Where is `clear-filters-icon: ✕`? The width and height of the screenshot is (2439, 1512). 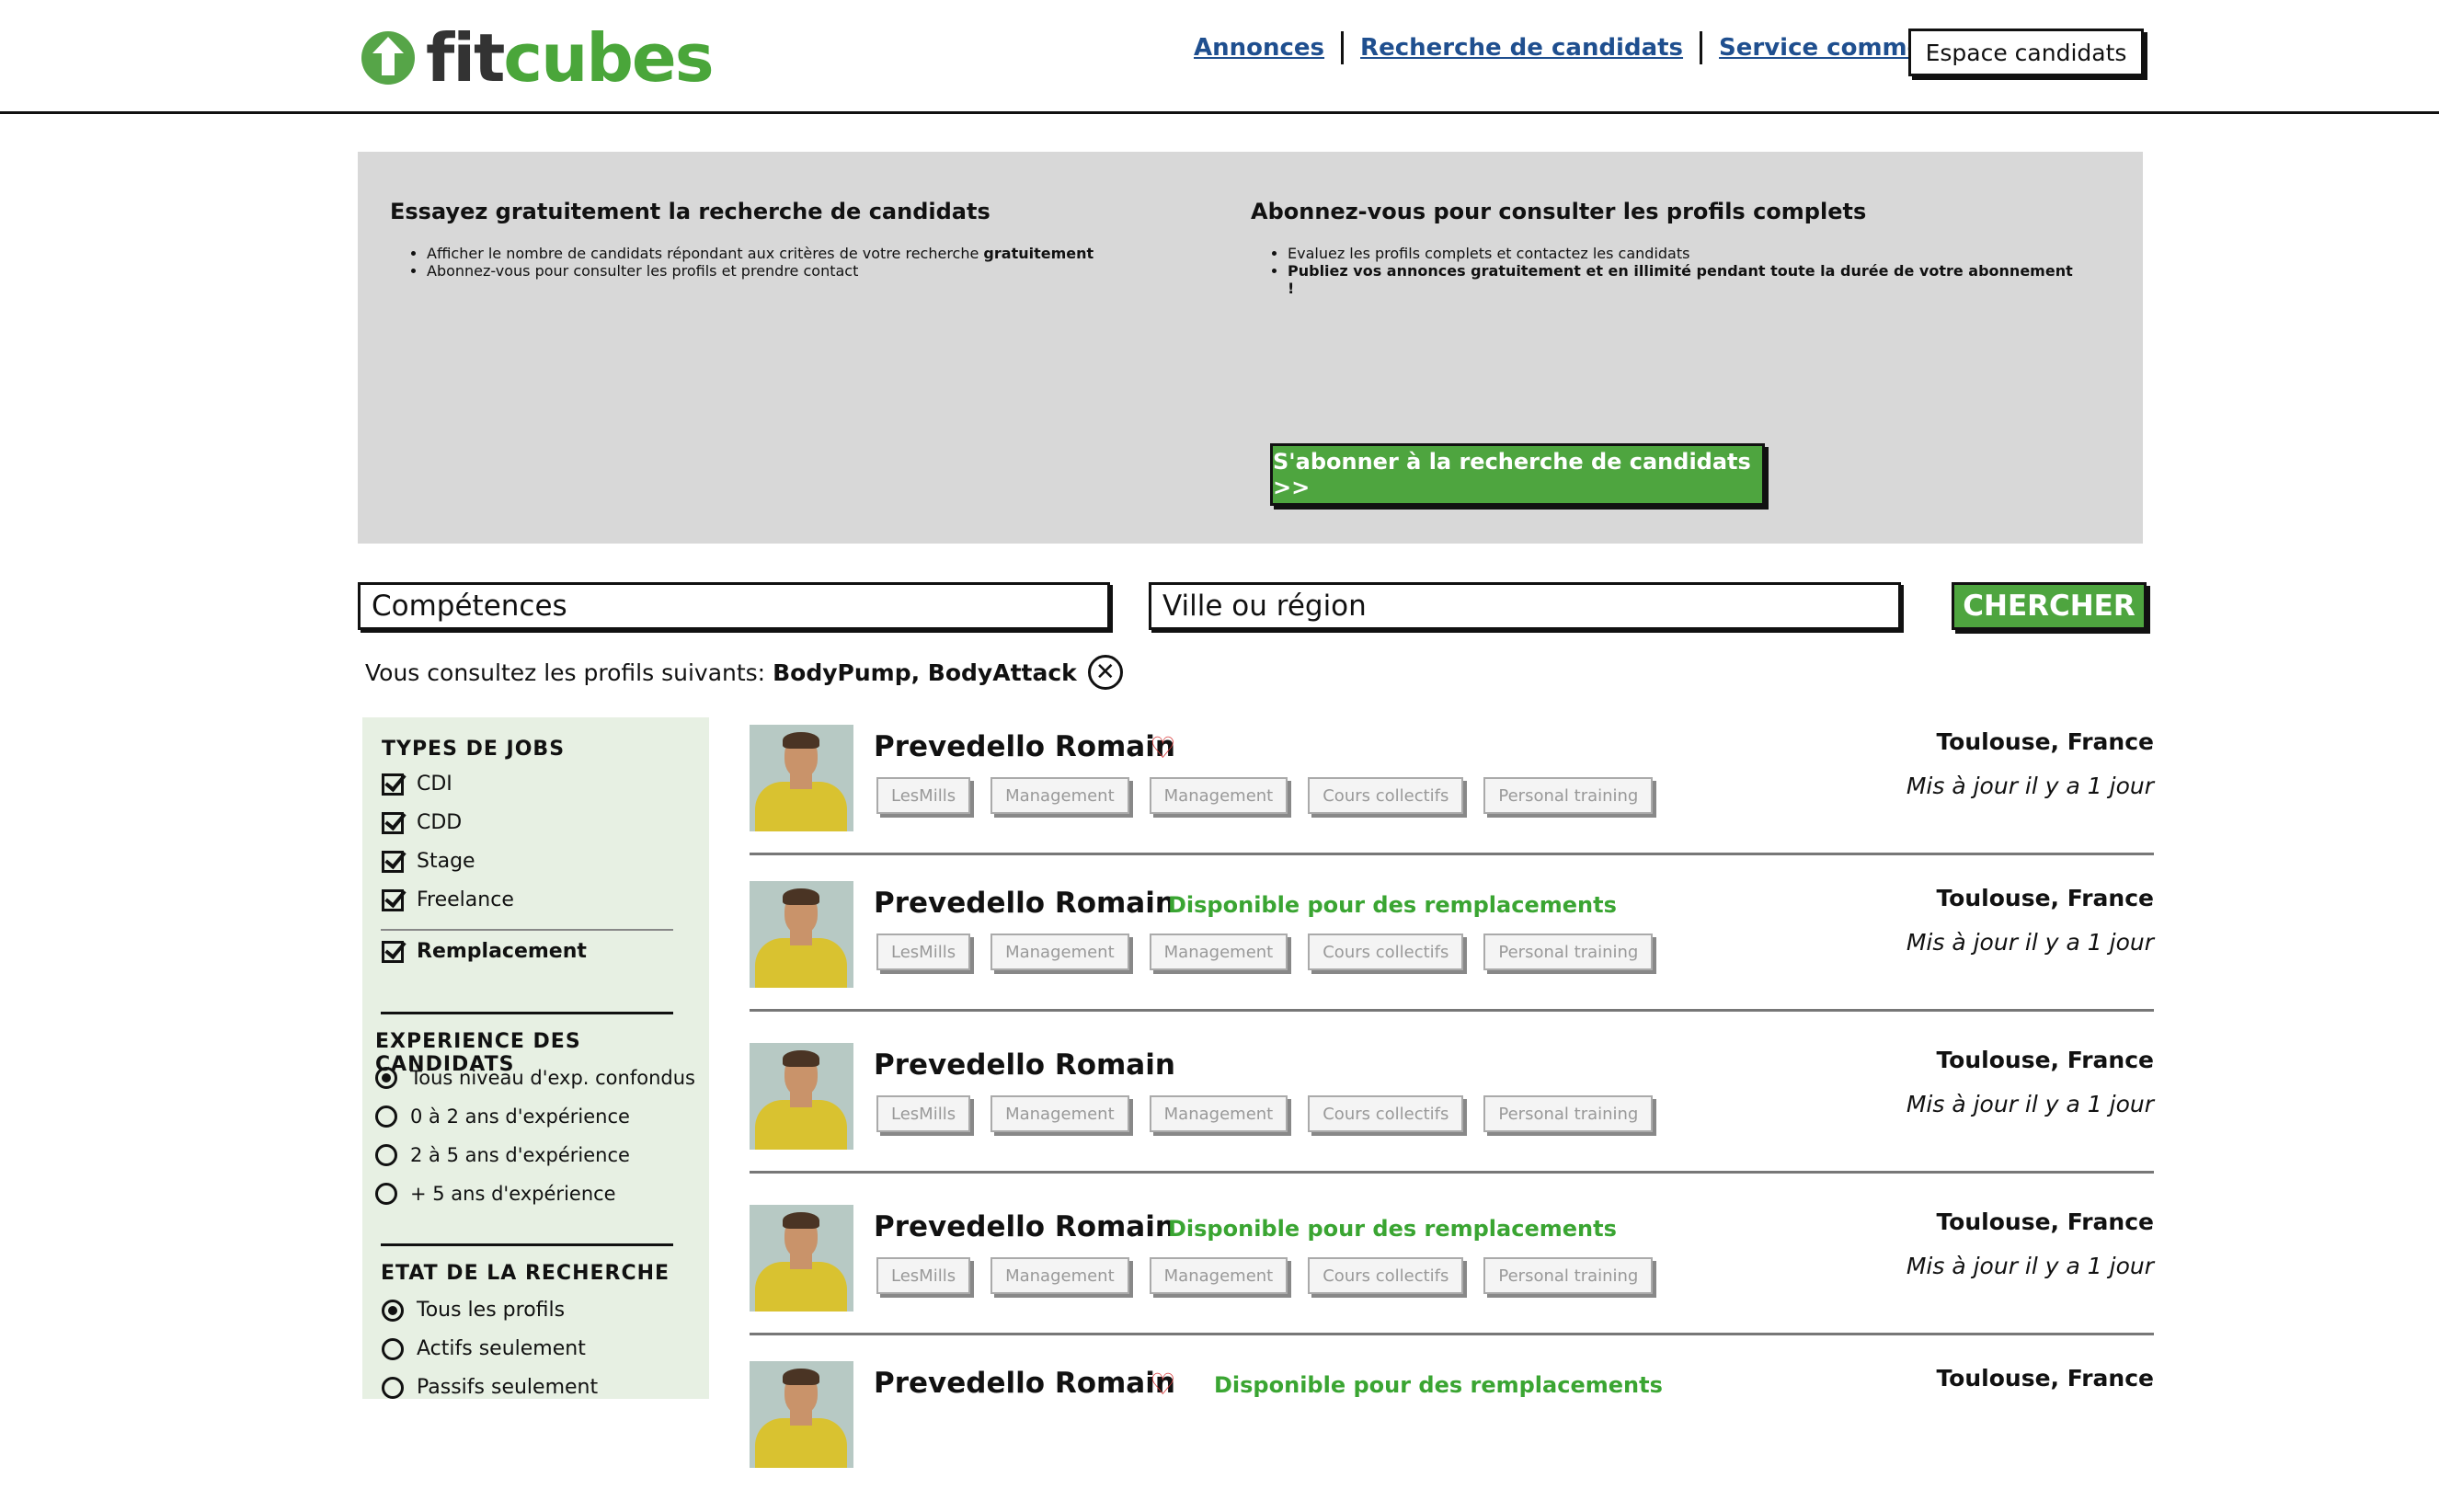 clear-filters-icon: ✕ is located at coordinates (1105, 672).